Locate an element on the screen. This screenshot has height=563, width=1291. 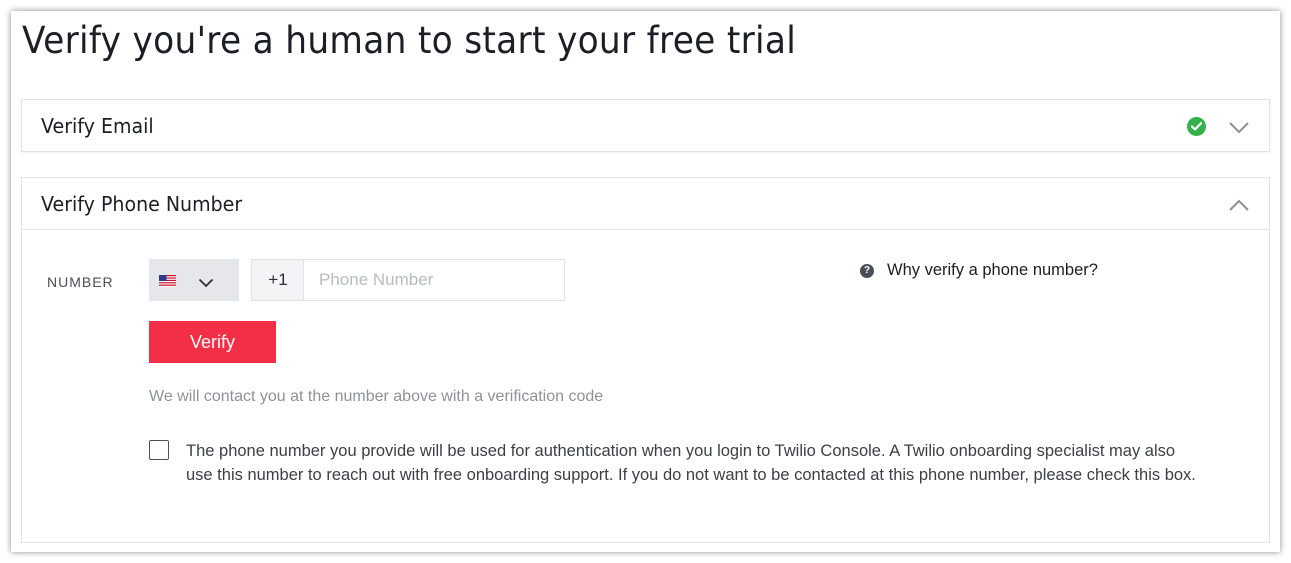
verify-email-panel: Verify Email is located at coordinates (645, 125).